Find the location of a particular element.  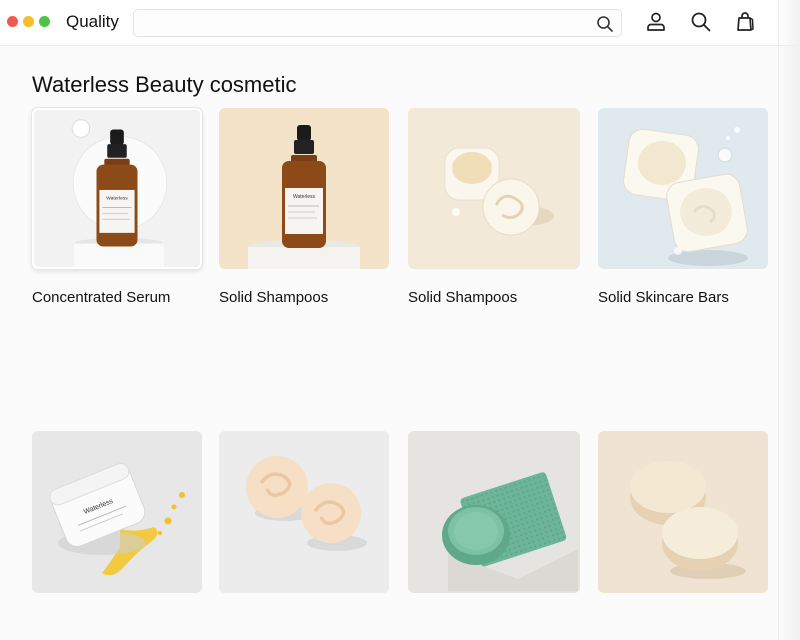

product-card: Waterless Concentrated Serum is located at coordinates (117, 208).